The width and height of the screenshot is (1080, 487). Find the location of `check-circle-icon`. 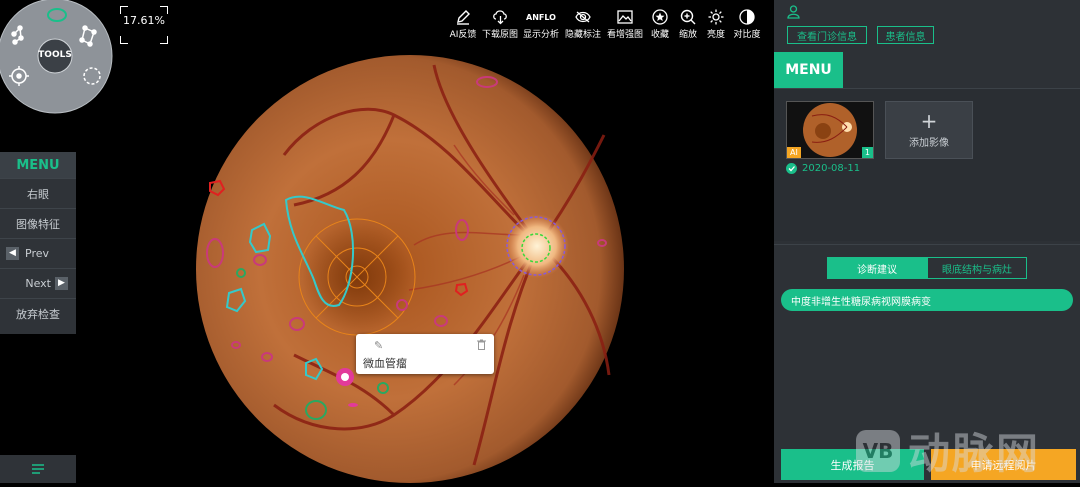

check-circle-icon is located at coordinates (791, 168).